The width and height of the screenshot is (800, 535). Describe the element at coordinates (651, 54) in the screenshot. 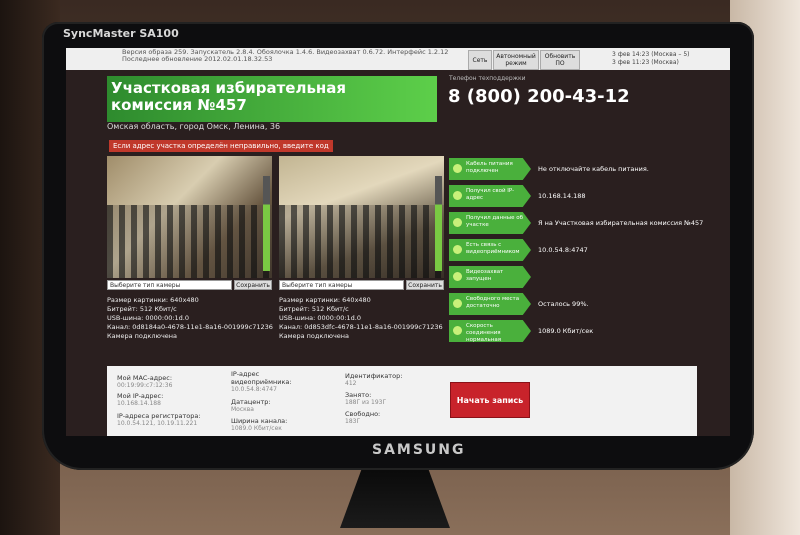

I see `clock-local: 3 фев 14:23 (Москва – 5)` at that location.